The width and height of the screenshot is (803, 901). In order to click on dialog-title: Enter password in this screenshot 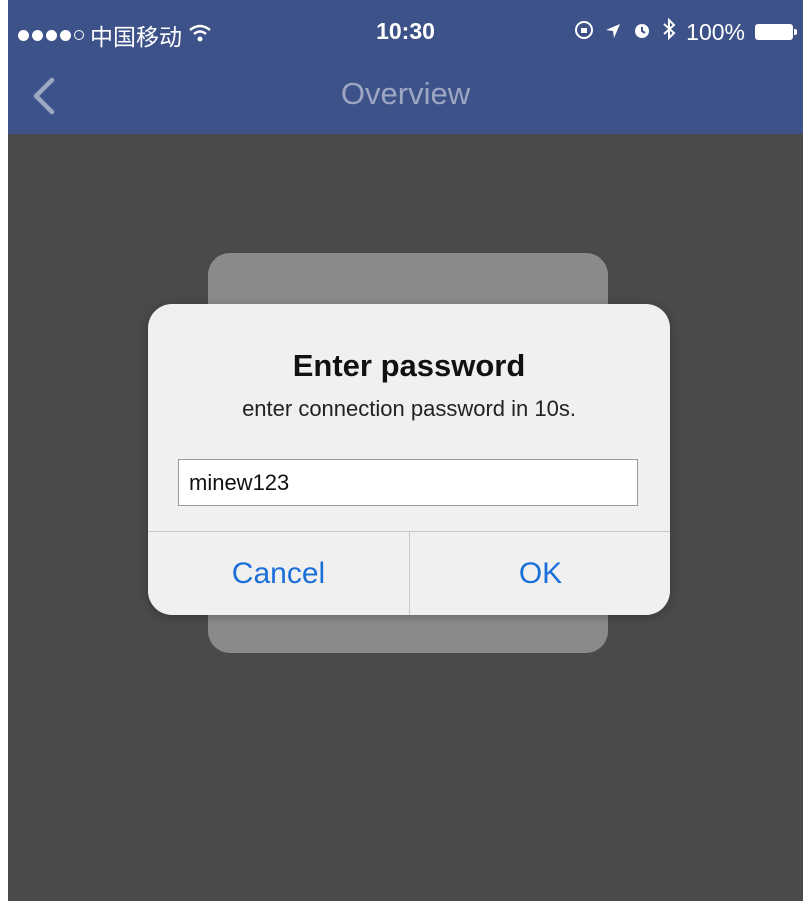, I will do `click(409, 365)`.